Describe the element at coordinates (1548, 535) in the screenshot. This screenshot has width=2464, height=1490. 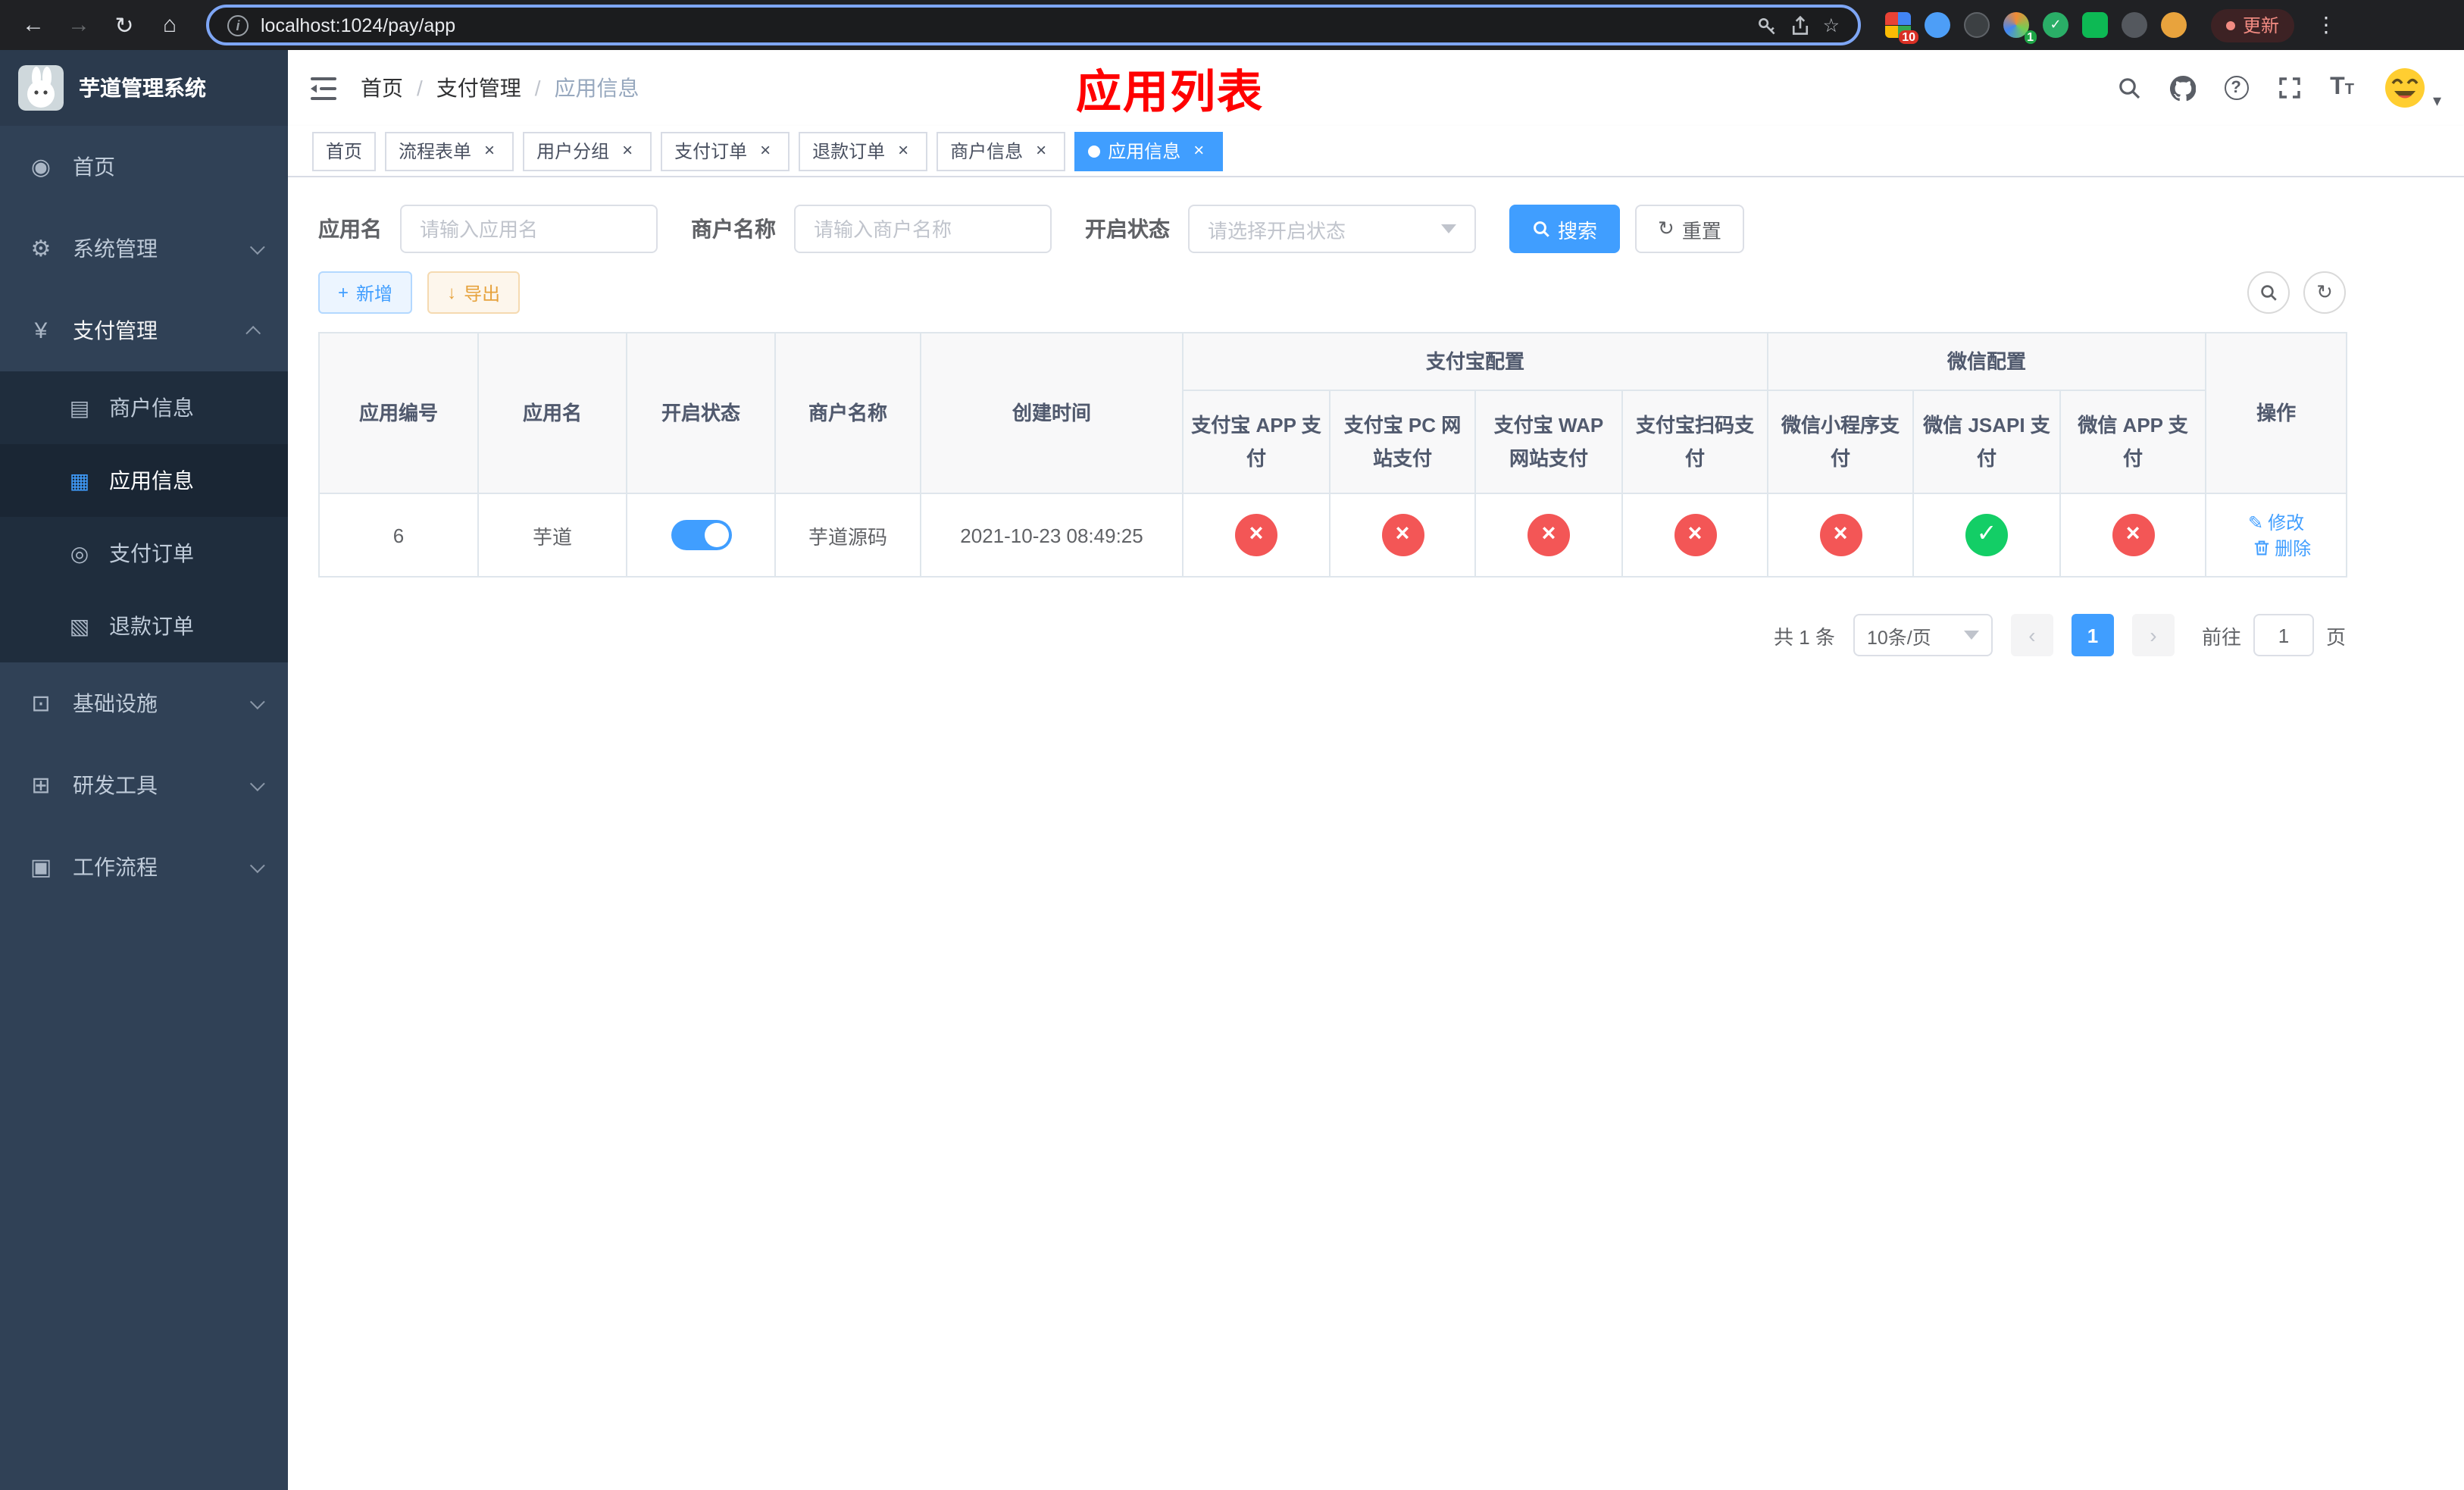
I see `cell-alipay-wap: ×` at that location.